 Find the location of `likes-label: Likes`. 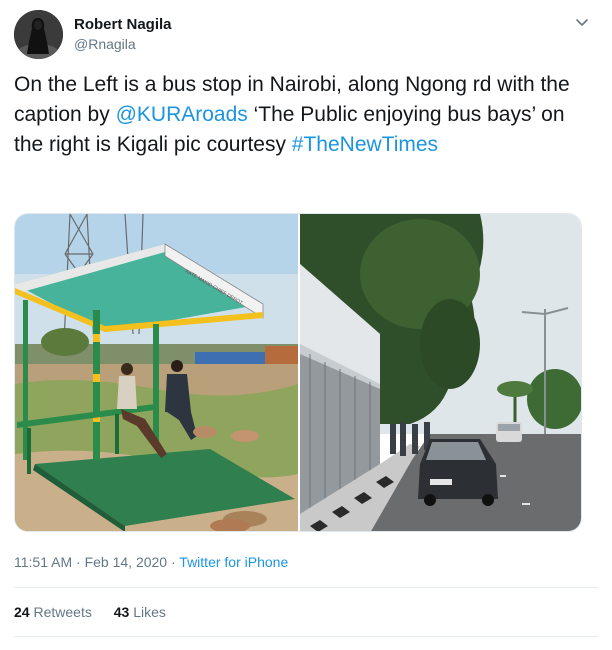

likes-label: Likes is located at coordinates (149, 612).